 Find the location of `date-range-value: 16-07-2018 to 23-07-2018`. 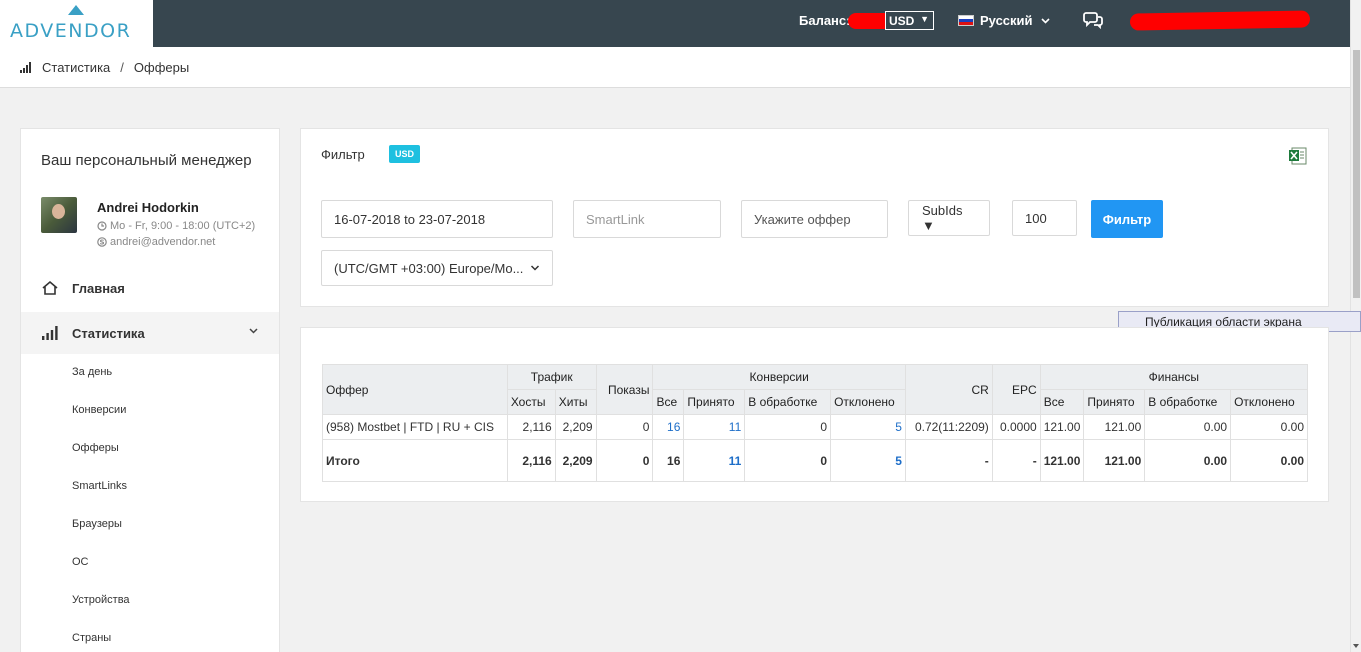

date-range-value: 16-07-2018 to 23-07-2018 is located at coordinates (410, 219).